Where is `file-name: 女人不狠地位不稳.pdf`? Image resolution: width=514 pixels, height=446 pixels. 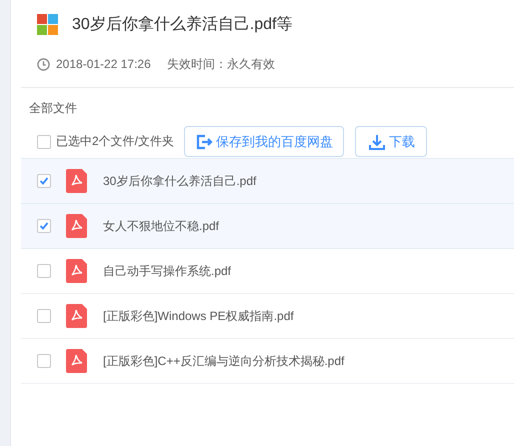
file-name: 女人不狠地位不稳.pdf is located at coordinates (161, 226).